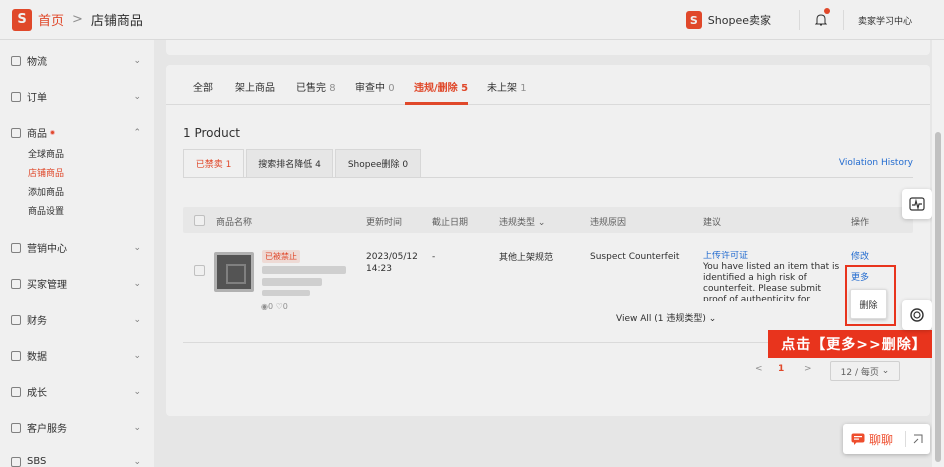 The height and width of the screenshot is (467, 944). I want to click on page-scrollbar, so click(938, 253).